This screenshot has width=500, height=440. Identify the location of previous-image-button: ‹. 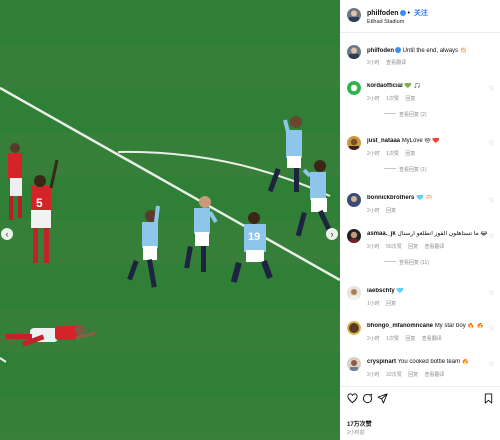
(7, 234).